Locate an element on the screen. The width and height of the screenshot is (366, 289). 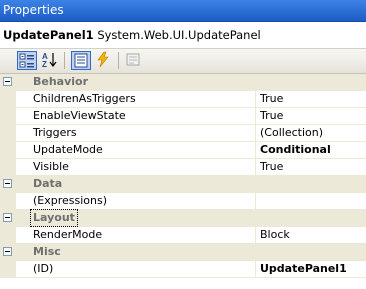
property-row-triggers: Triggers (Collection) is located at coordinates (183, 133).